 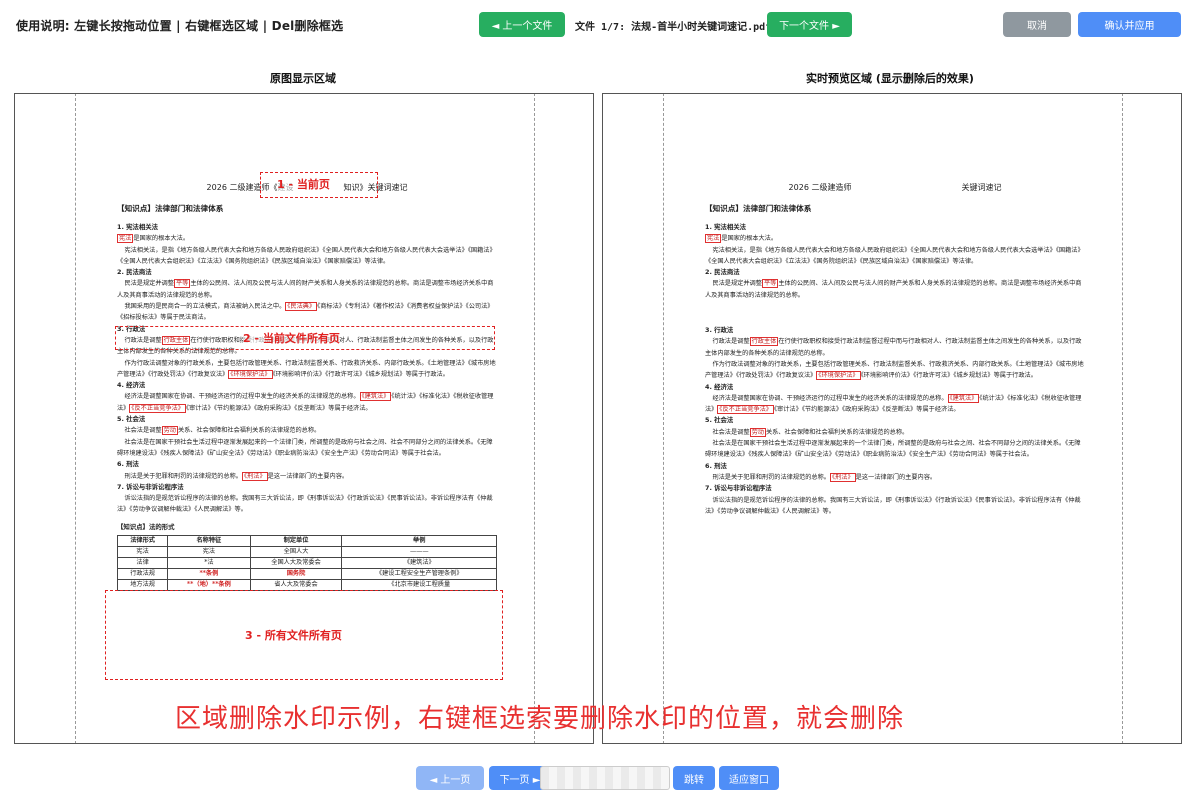 What do you see at coordinates (605, 778) in the screenshot?
I see `page-number-input` at bounding box center [605, 778].